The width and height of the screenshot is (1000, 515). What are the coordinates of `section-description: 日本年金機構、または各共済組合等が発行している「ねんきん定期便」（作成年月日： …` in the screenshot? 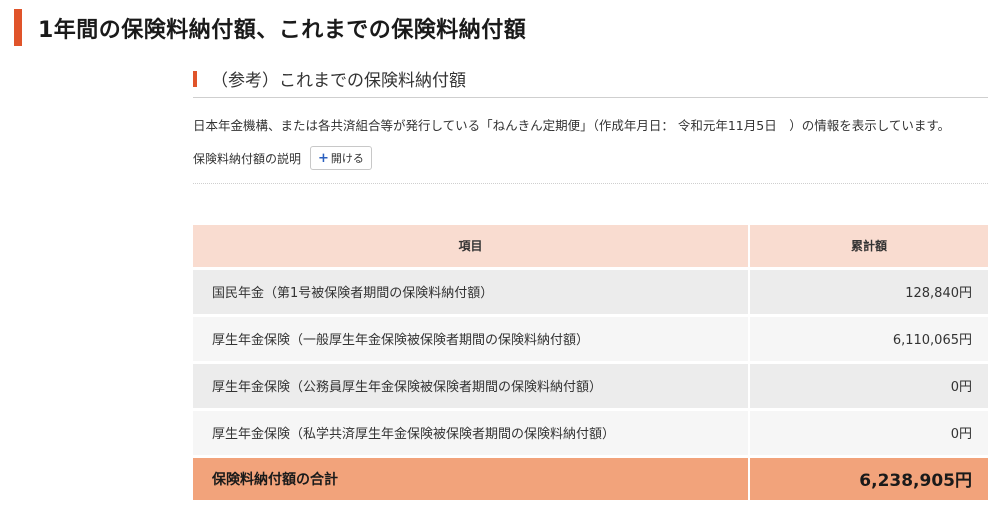 It's located at (572, 125).